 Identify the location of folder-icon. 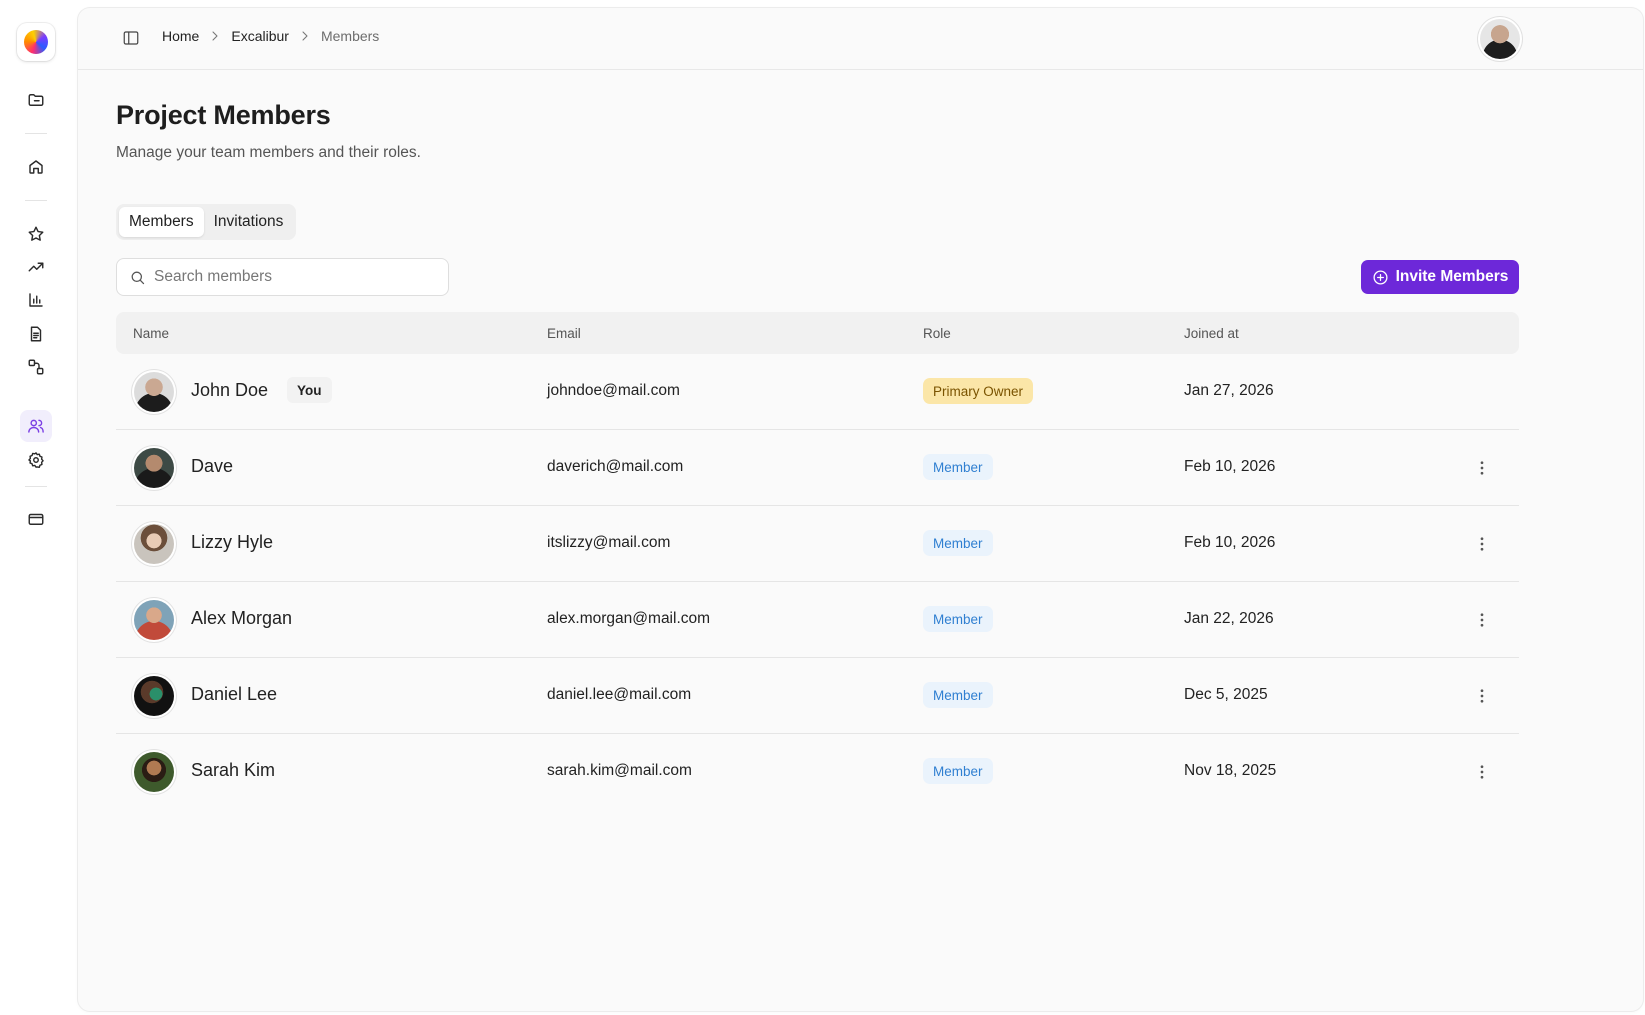
(36, 100).